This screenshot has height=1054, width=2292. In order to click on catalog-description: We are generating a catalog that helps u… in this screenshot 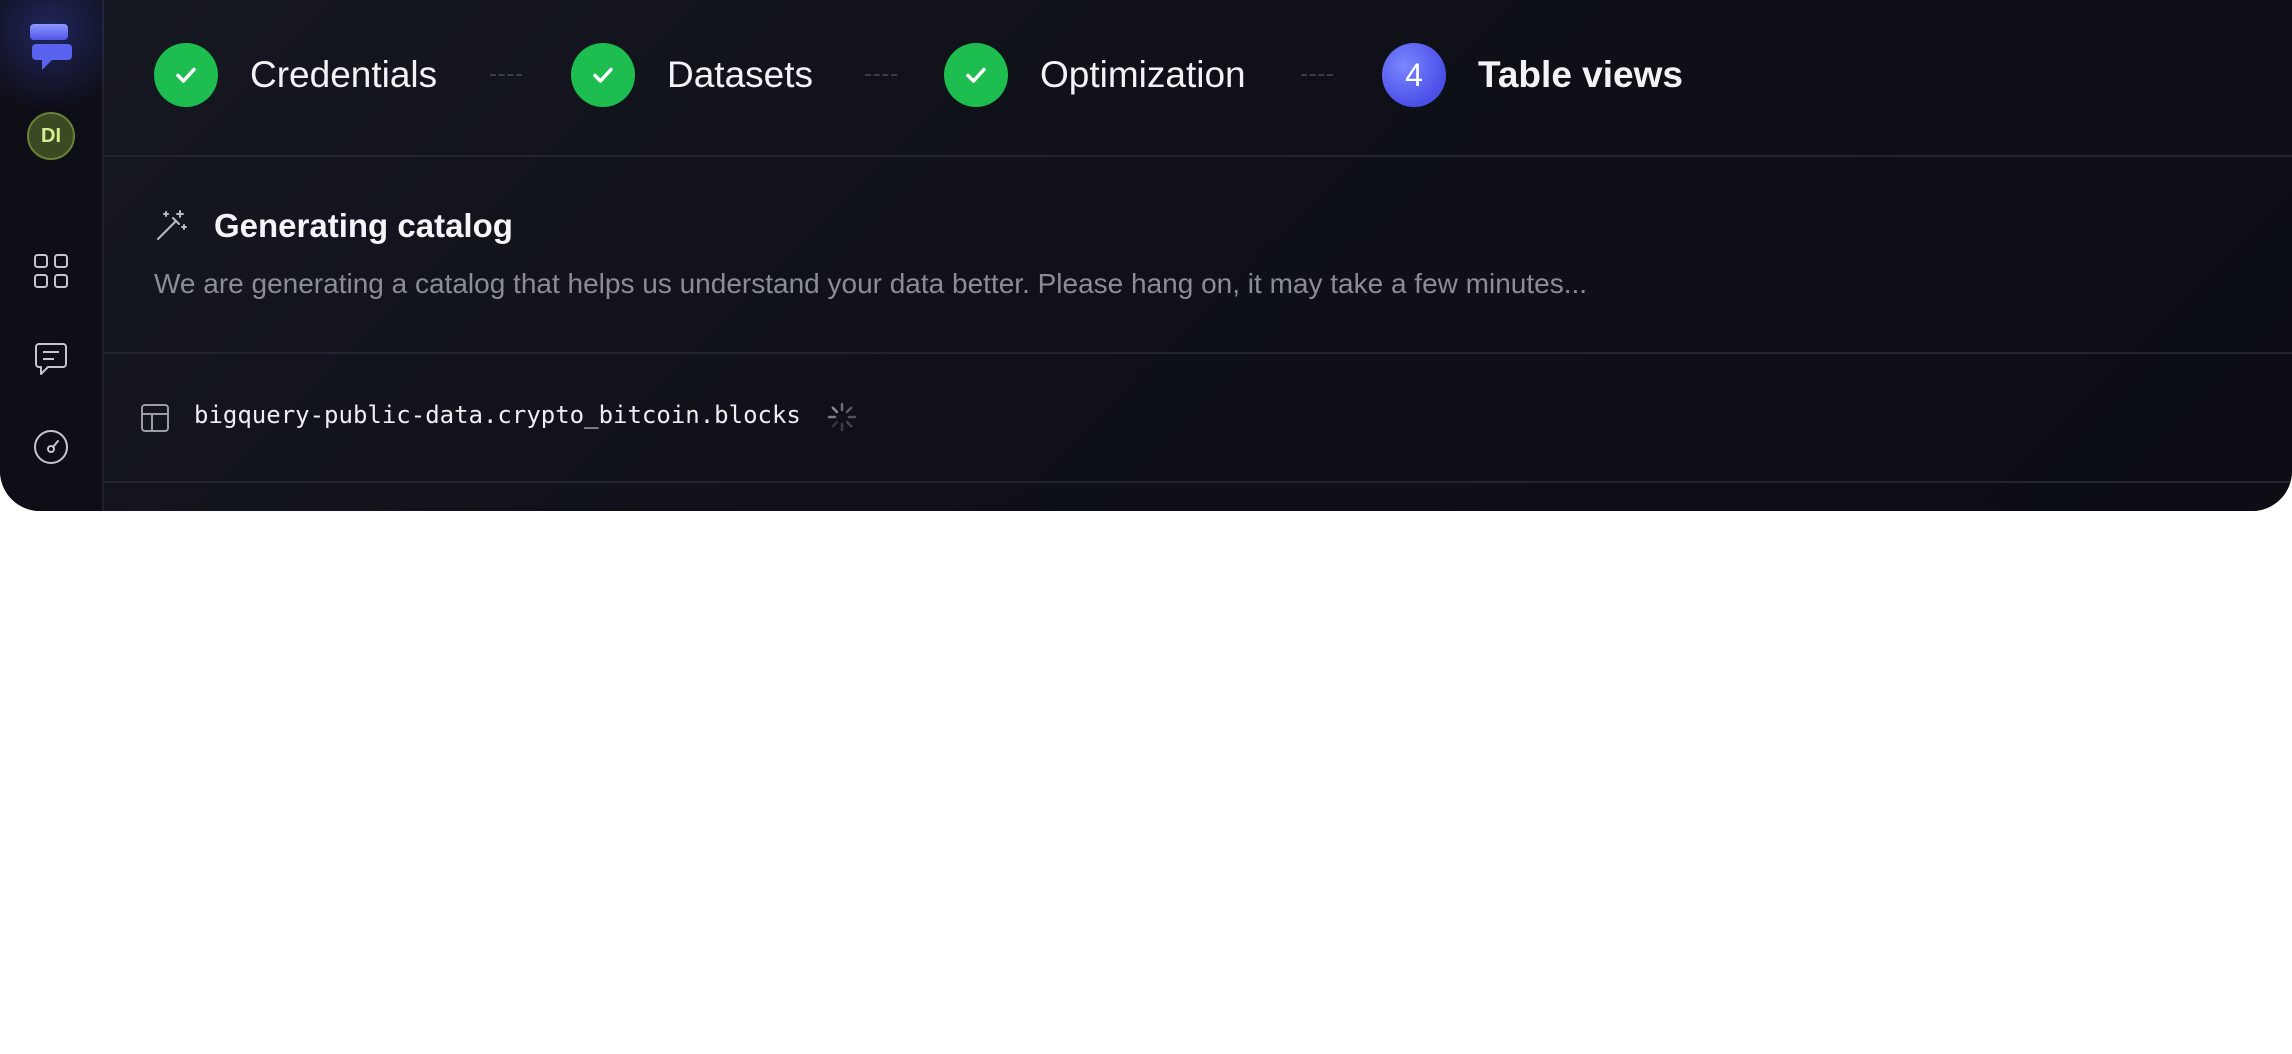, I will do `click(871, 283)`.